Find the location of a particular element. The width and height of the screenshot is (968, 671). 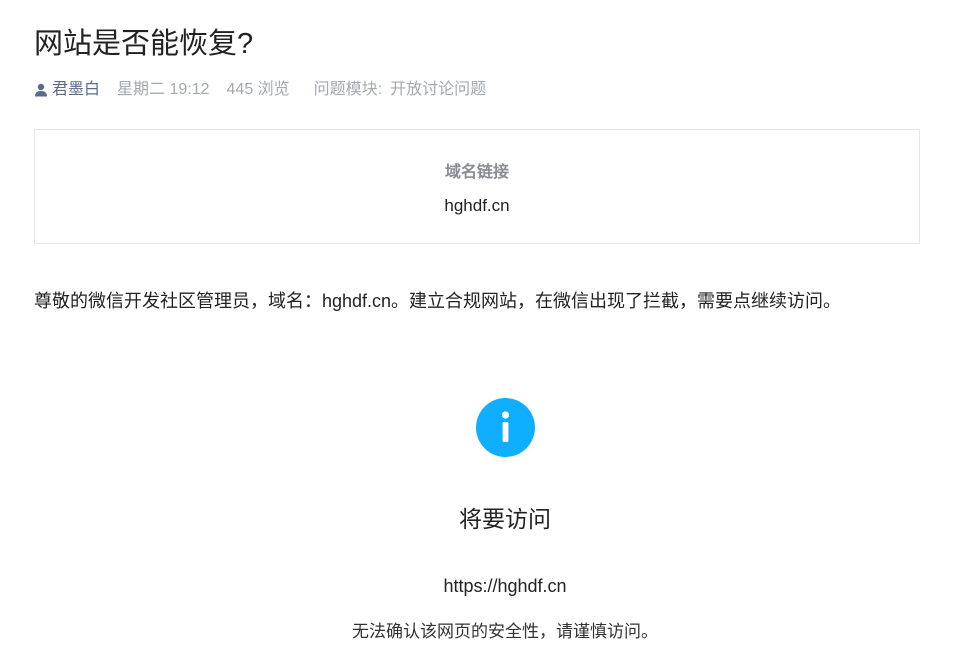

info-icon is located at coordinates (505, 427).